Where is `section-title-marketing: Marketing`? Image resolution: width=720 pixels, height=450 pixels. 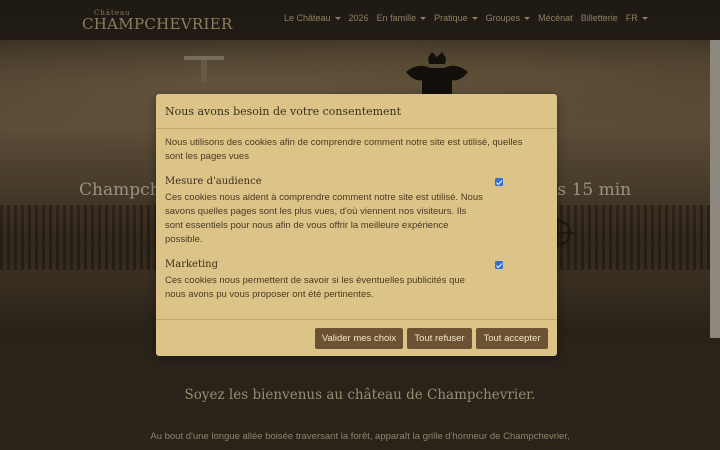
section-title-marketing: Marketing is located at coordinates (192, 264).